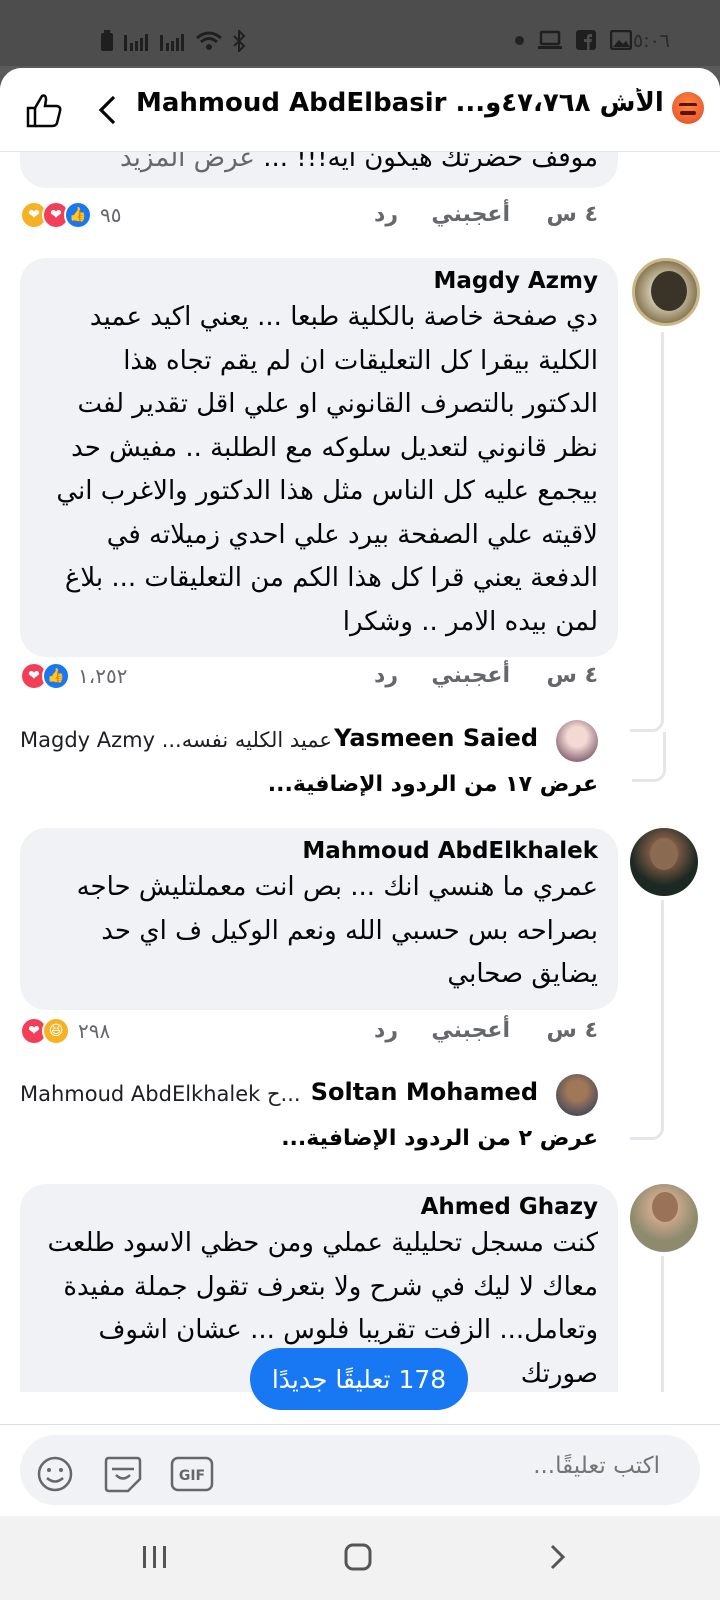 The height and width of the screenshot is (1600, 720). Describe the element at coordinates (176, 740) in the screenshot. I see `reply-text: Magdy Azmy ...عميد الكليه نفسه` at that location.